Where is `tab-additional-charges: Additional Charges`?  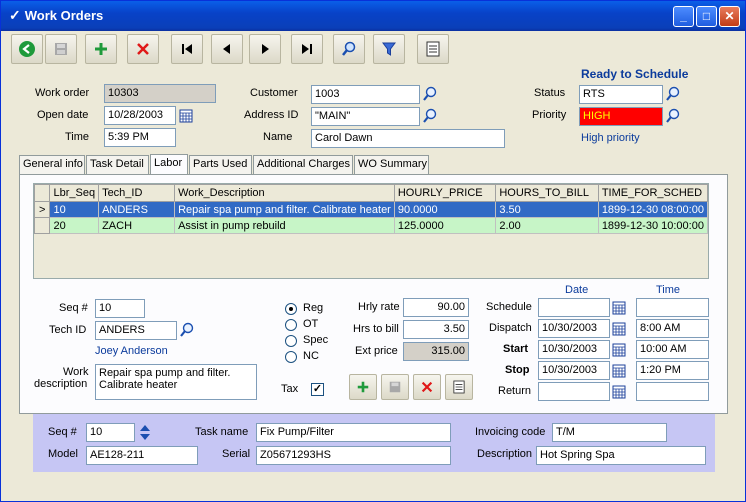
tab-additional-charges: Additional Charges is located at coordinates (303, 164).